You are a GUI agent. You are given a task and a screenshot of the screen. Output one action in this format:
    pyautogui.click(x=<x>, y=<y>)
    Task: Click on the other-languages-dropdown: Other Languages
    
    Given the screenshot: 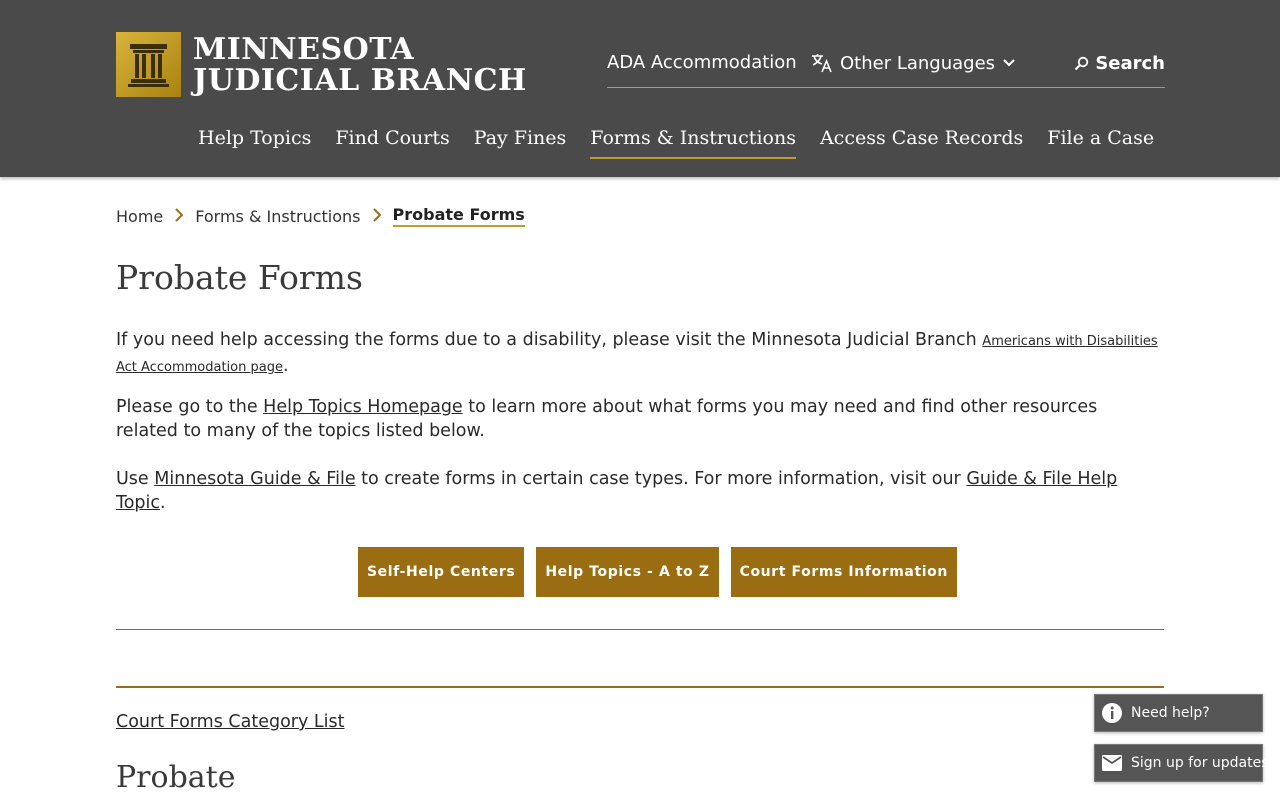 What is the action you would take?
    pyautogui.click(x=916, y=63)
    